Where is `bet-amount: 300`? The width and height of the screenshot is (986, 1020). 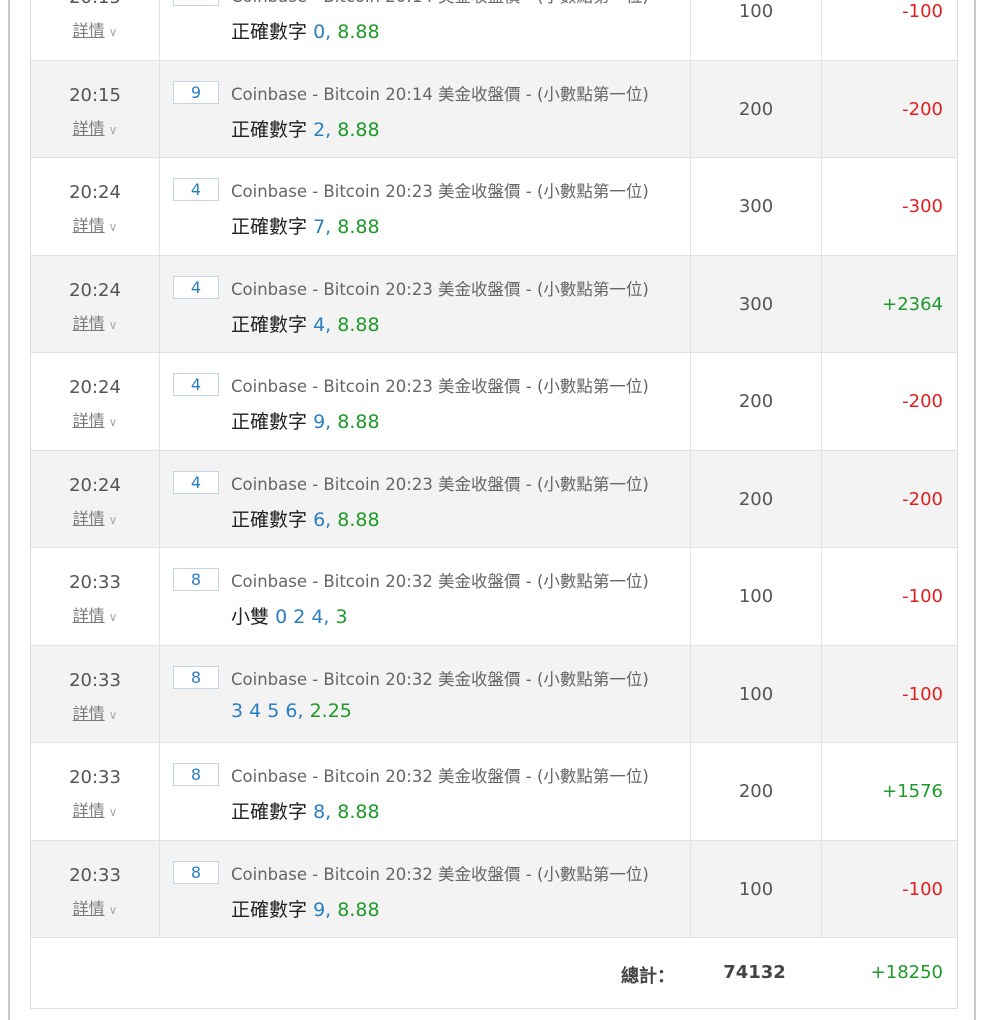
bet-amount: 300 is located at coordinates (756, 206).